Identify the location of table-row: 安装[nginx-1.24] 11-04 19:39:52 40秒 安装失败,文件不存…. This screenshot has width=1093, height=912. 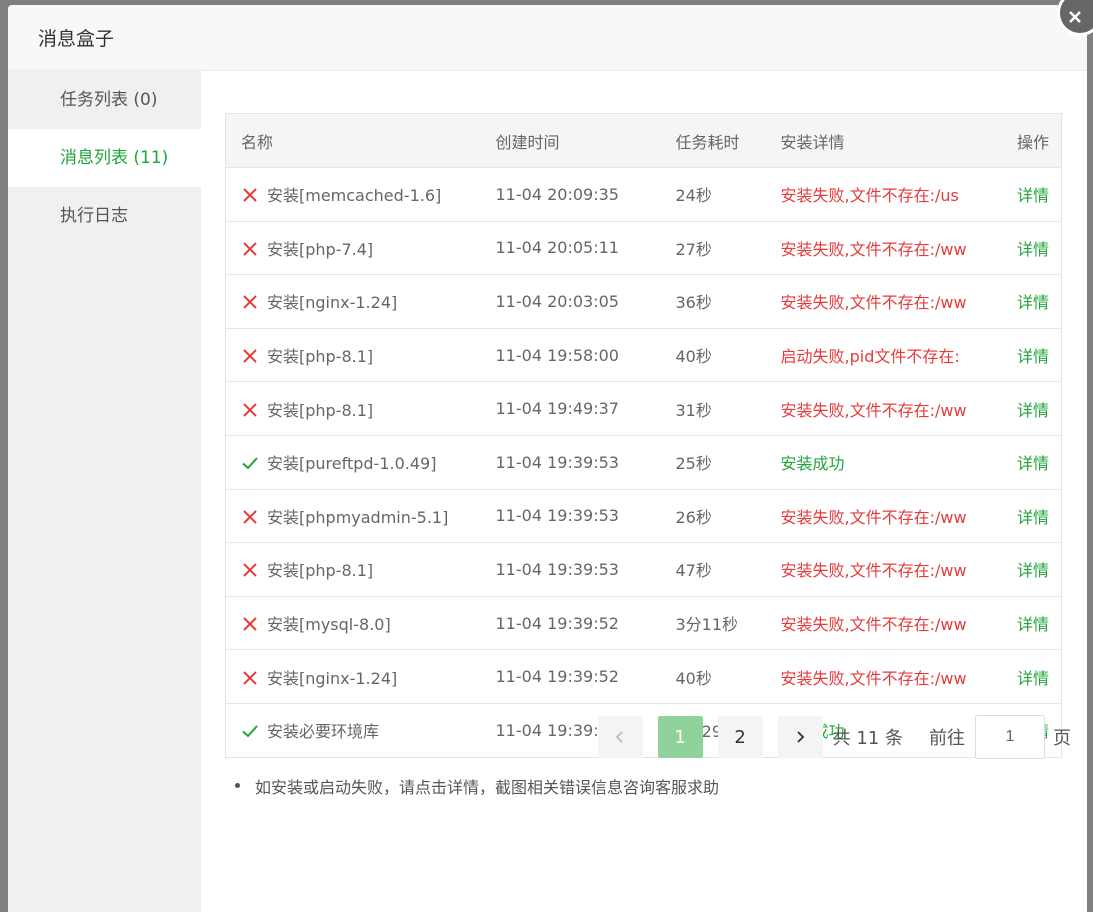
(643, 676).